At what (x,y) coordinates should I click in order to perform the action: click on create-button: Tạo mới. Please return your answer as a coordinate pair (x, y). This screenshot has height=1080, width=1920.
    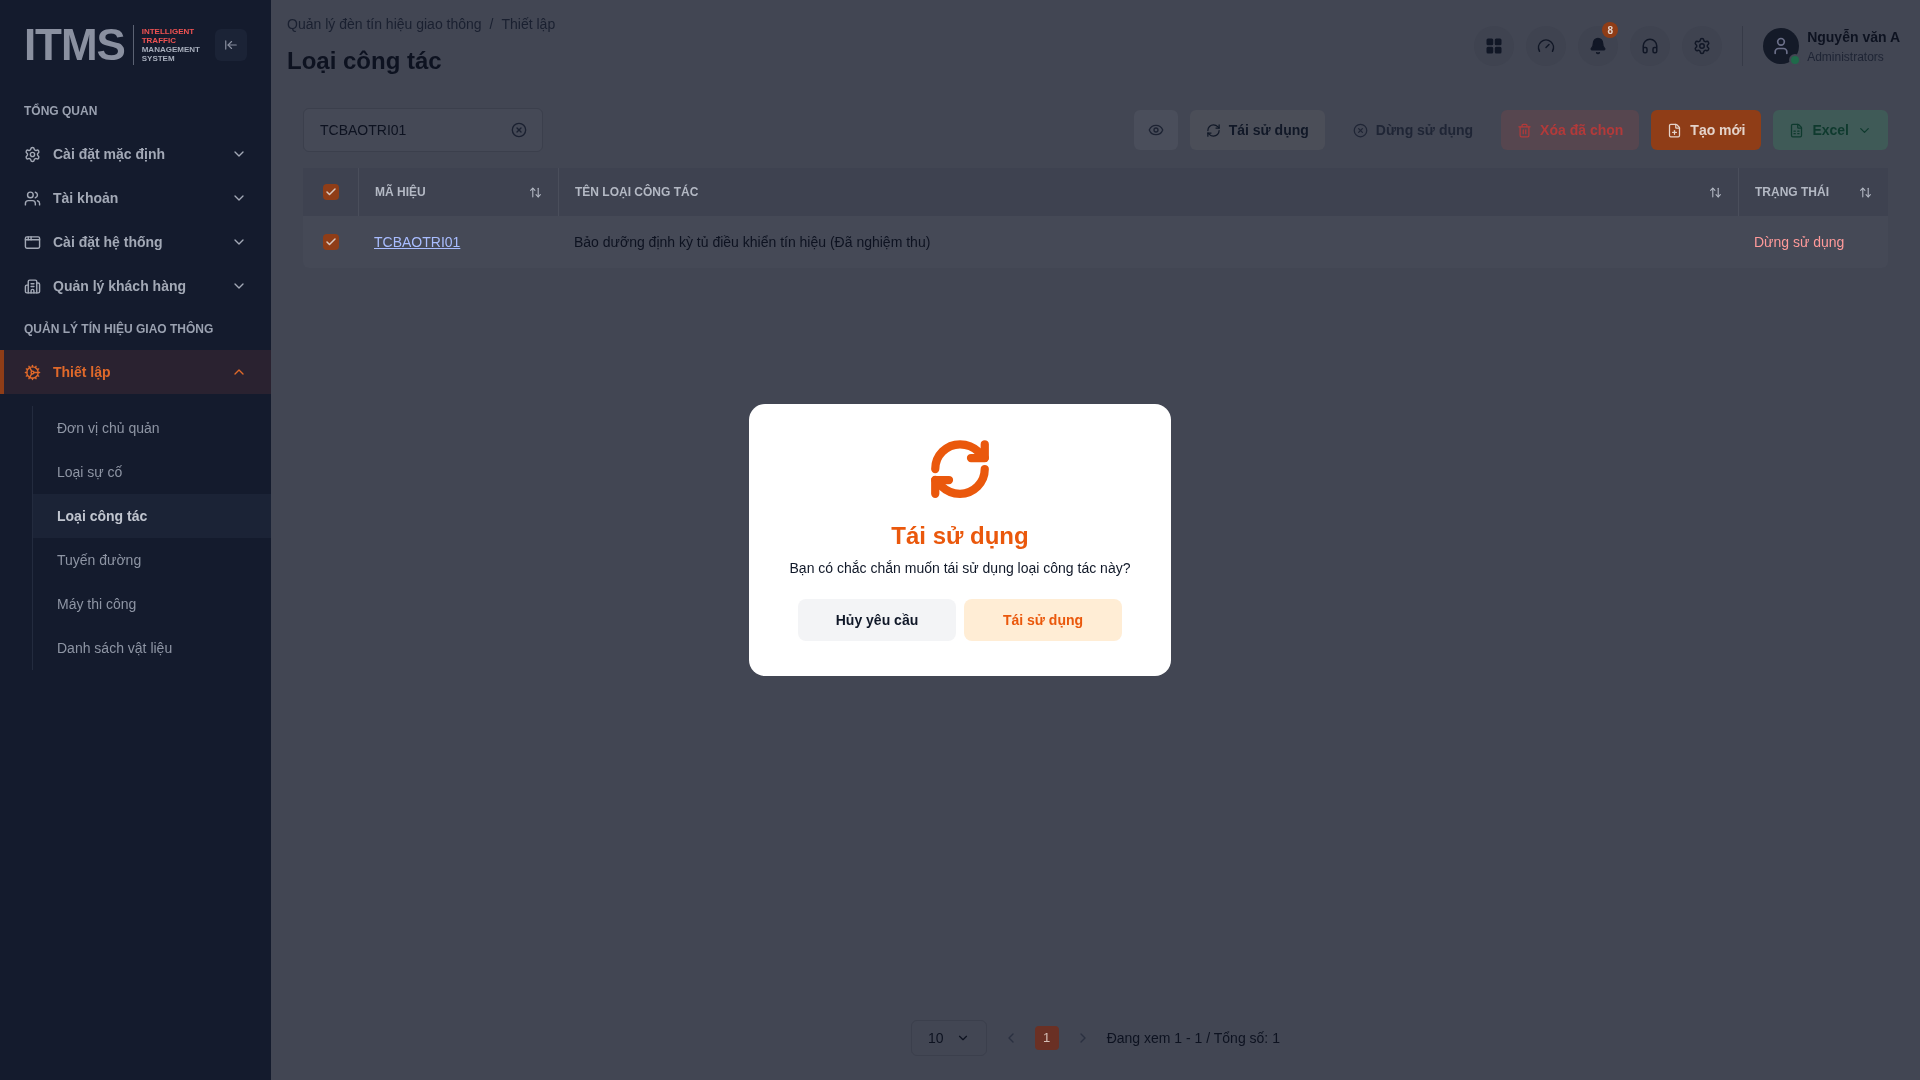
    Looking at the image, I should click on (1706, 130).